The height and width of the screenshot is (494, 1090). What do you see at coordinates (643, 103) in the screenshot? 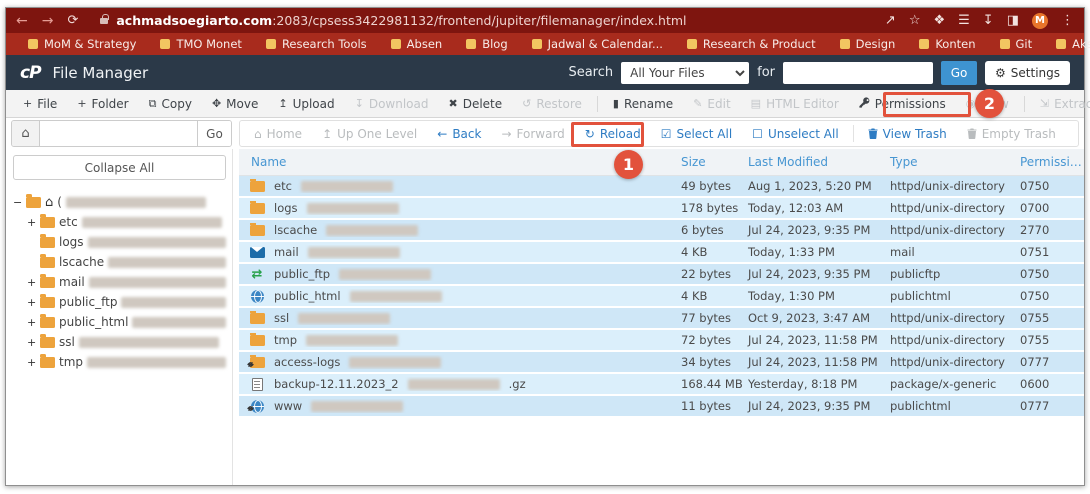
I see `rename-button: ▮ Rename` at bounding box center [643, 103].